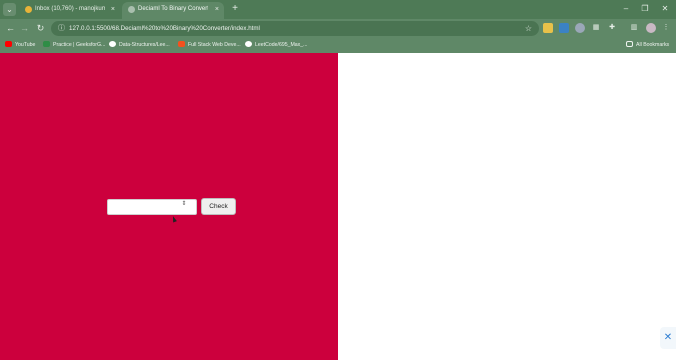 This screenshot has height=360, width=676. Describe the element at coordinates (131, 9) in the screenshot. I see `page-favicon-icon` at that location.